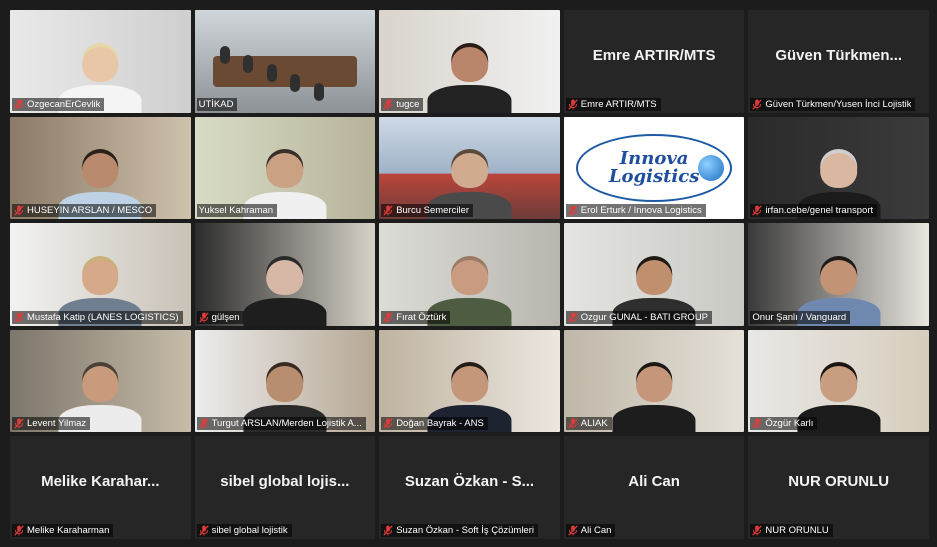  I want to click on participant-tile-ozgecanercevlik: OzgecanErCevlik, so click(100, 61).